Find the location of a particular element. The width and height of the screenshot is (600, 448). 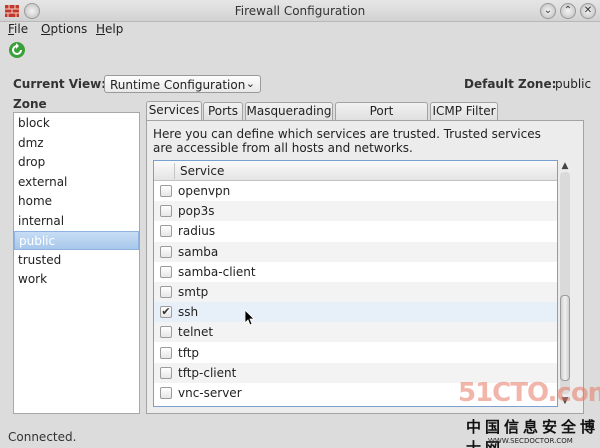

table-header: Service is located at coordinates (355, 171).